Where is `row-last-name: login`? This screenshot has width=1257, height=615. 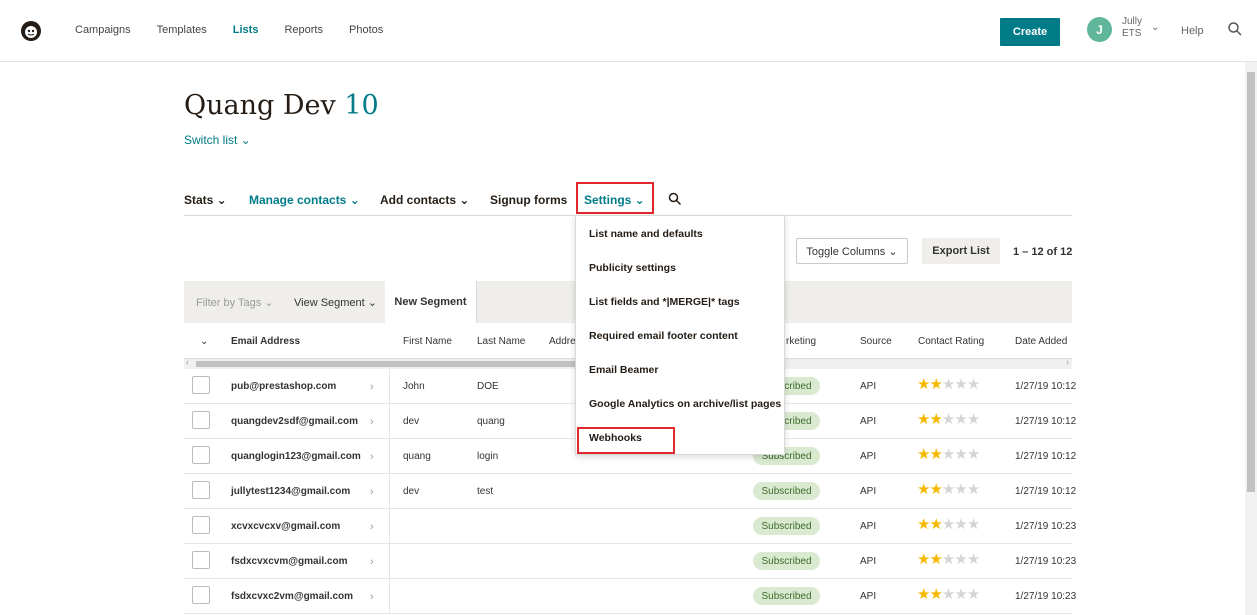 row-last-name: login is located at coordinates (488, 456).